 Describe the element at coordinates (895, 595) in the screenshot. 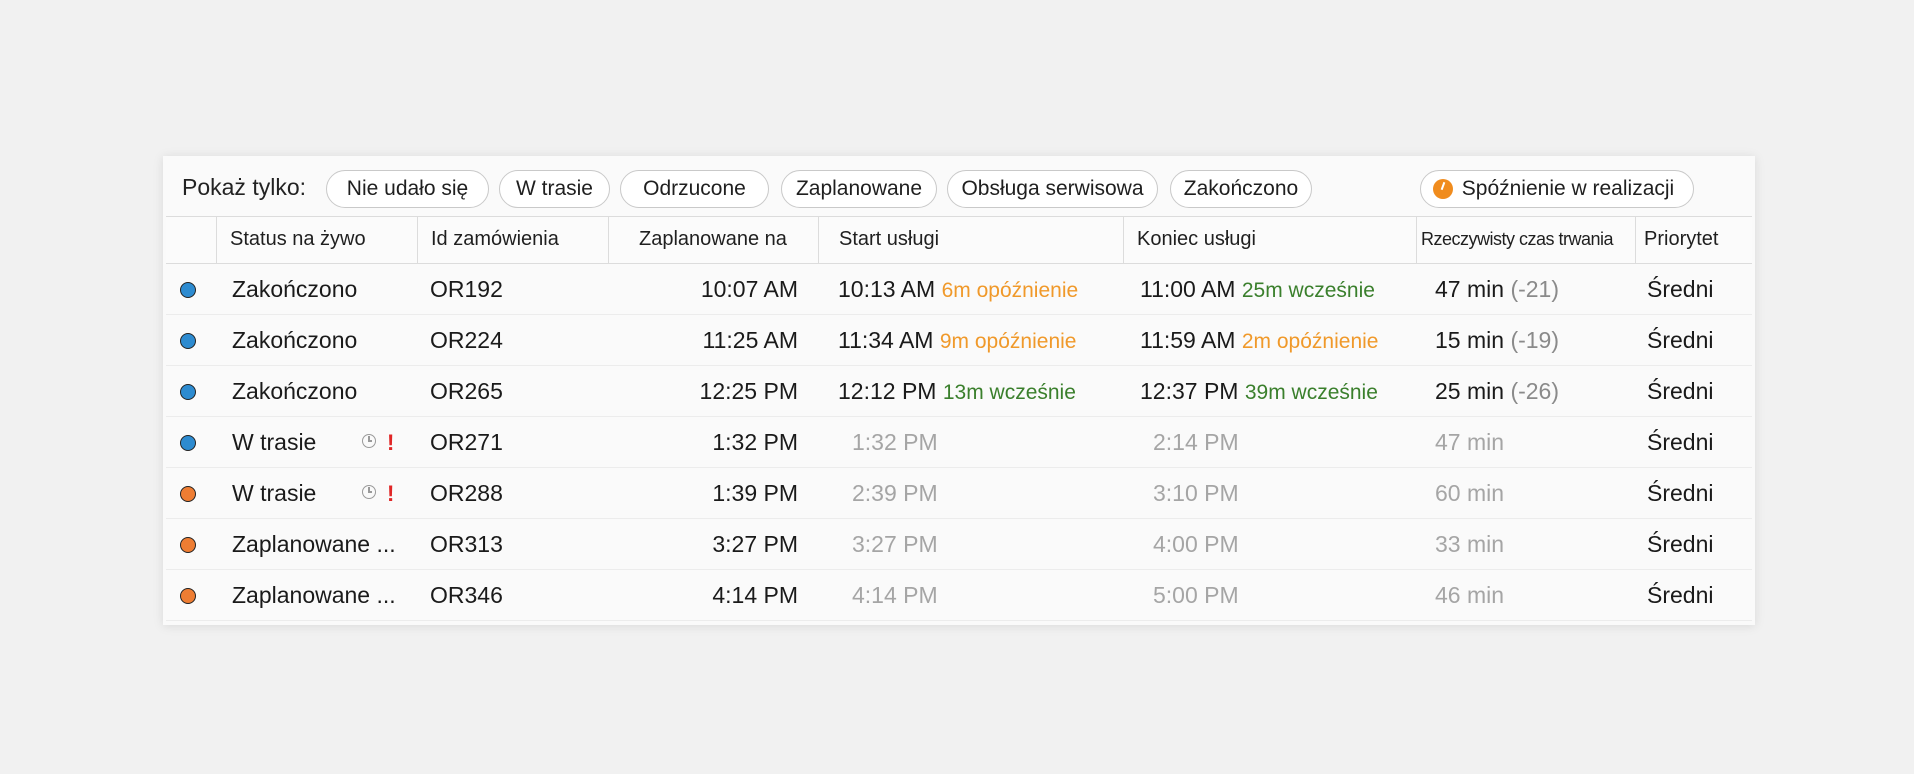

I see `service-start-time: 4:14 PM` at that location.